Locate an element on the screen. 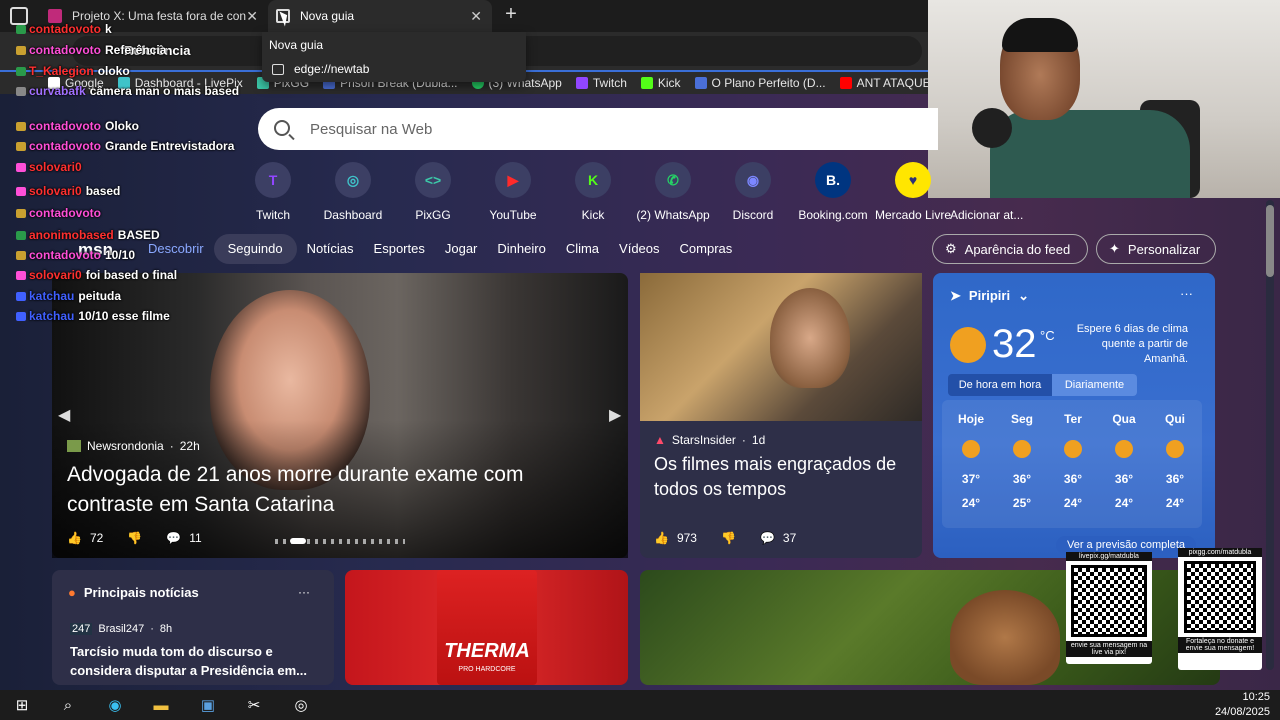  chat-message: contadovoto k is located at coordinates (64, 29).